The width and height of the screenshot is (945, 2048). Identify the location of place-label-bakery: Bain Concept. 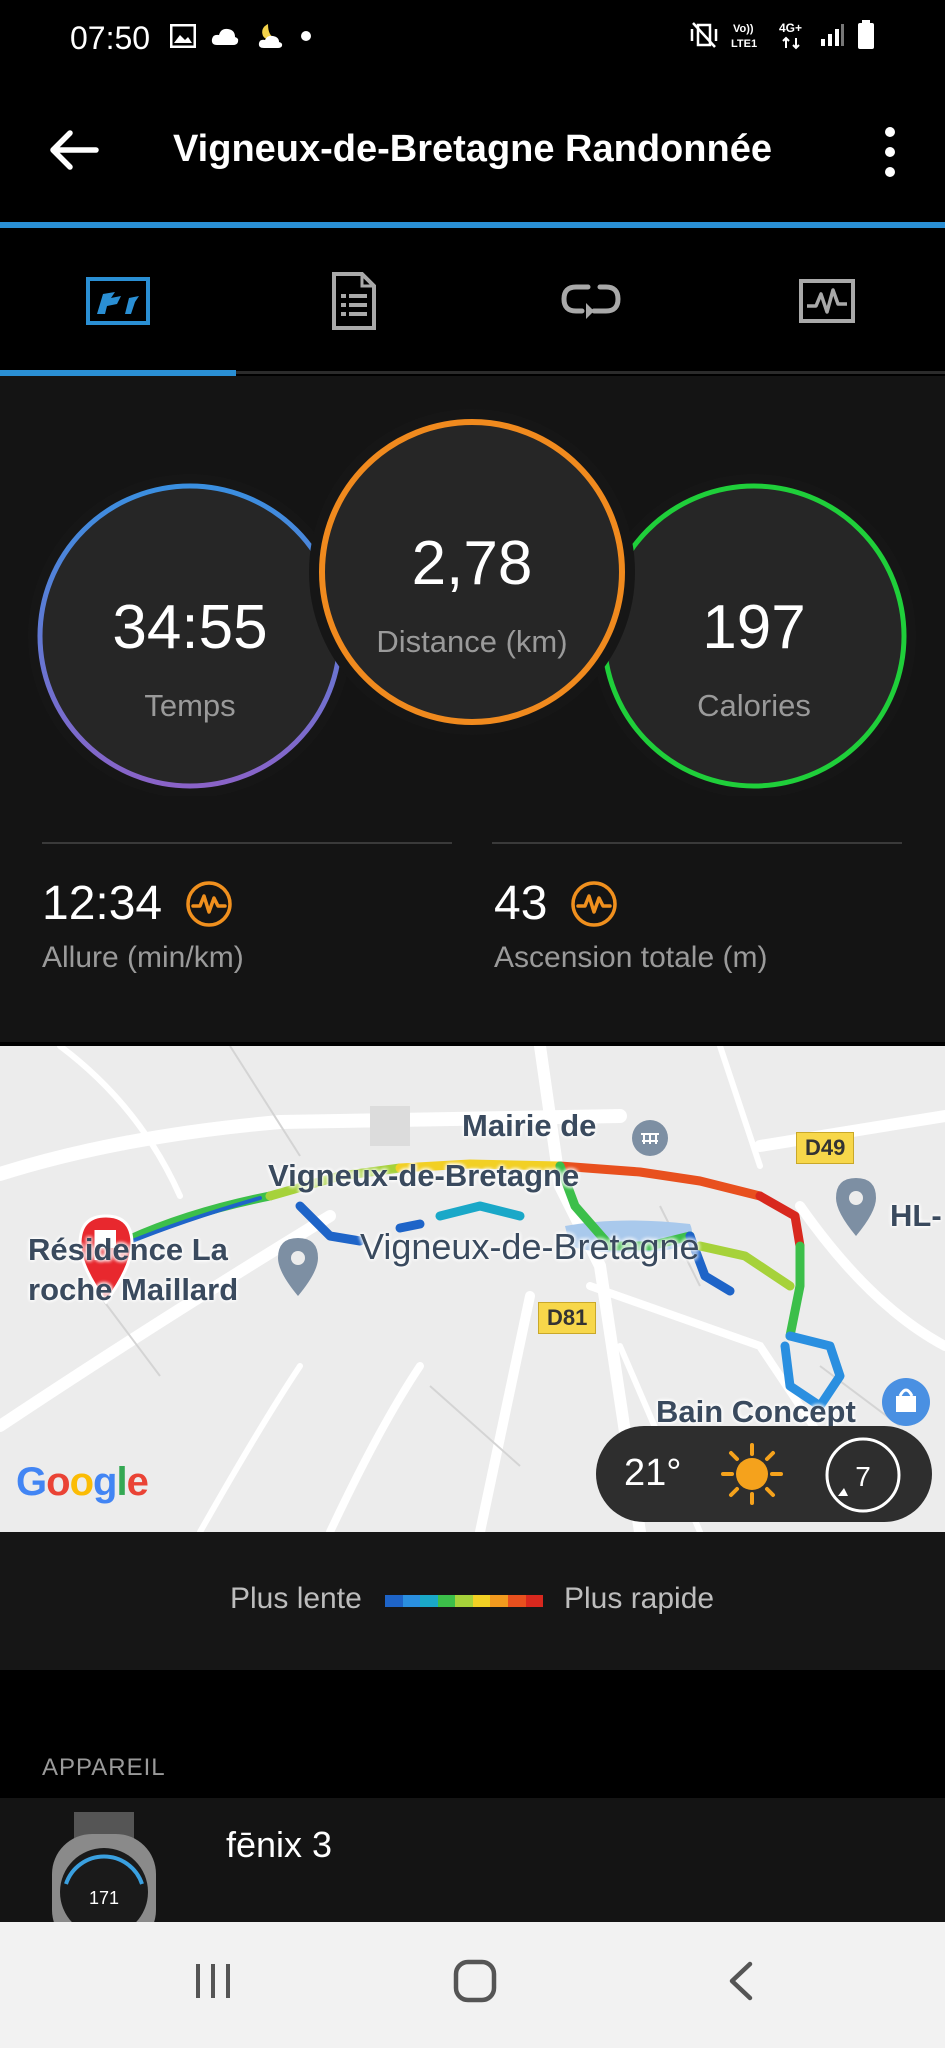
(756, 1411).